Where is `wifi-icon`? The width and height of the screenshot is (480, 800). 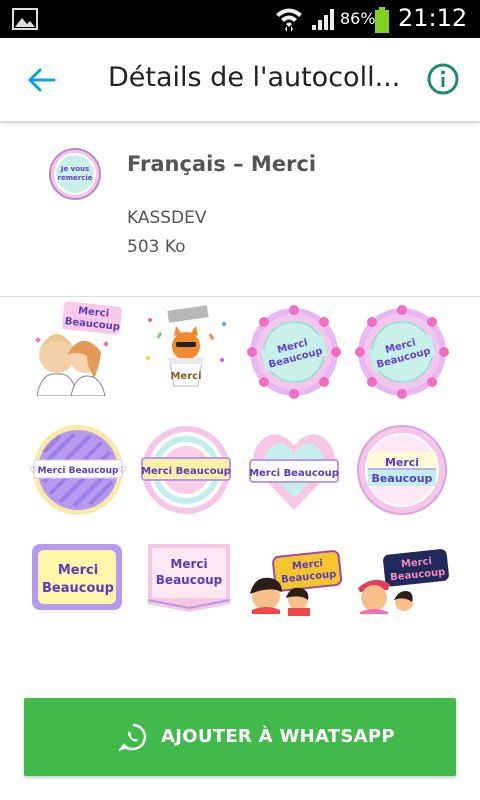 wifi-icon is located at coordinates (289, 20).